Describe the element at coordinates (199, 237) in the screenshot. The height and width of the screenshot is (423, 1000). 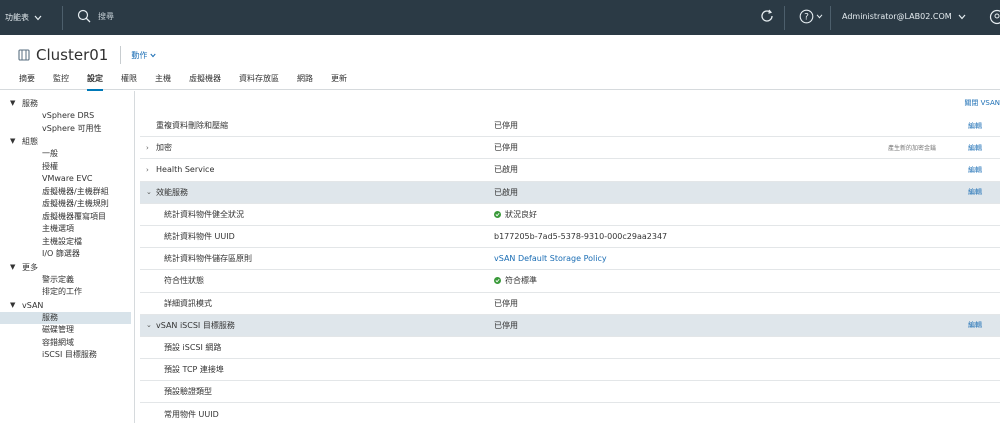
I see `row-label: 統計資料物件 UUID` at that location.